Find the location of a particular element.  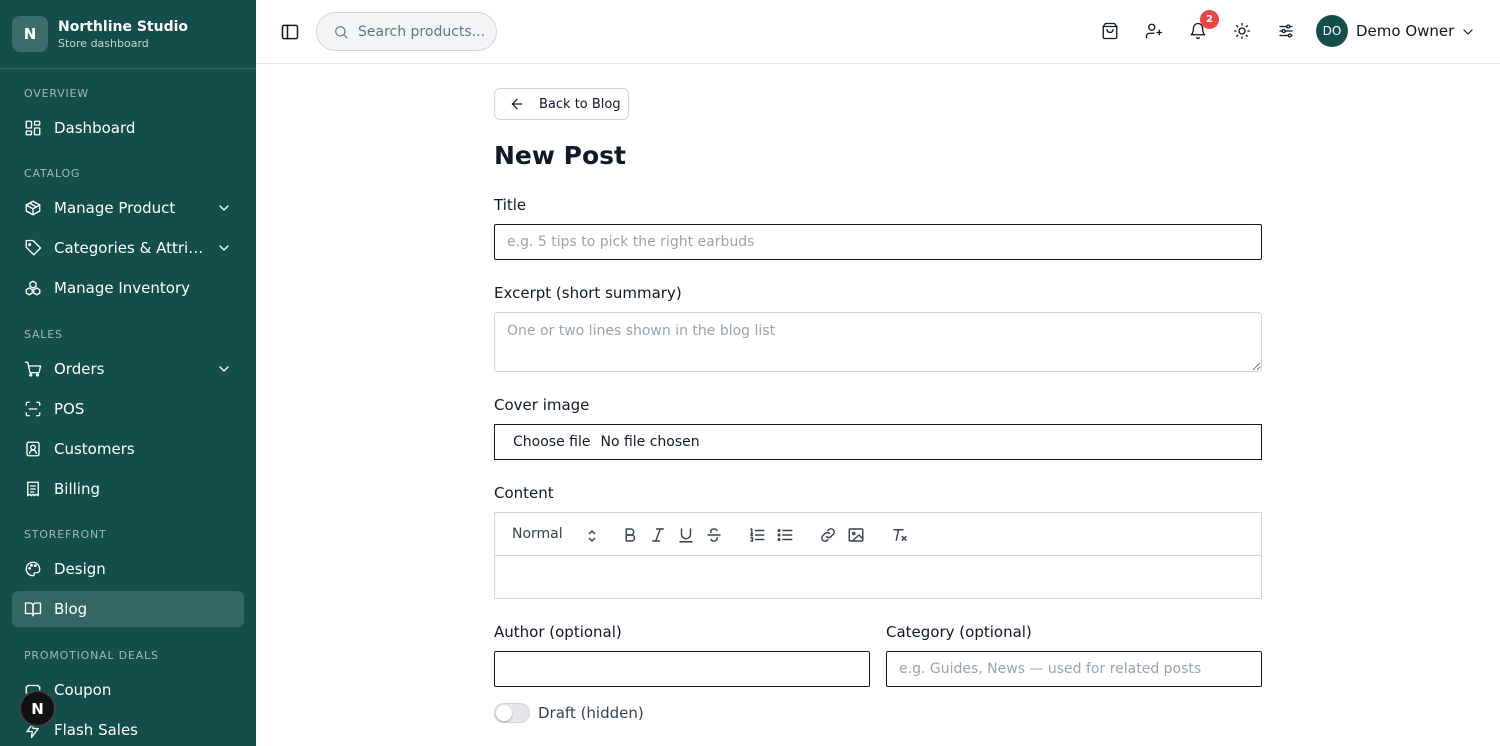

sidebar-item-orders: Orders is located at coordinates (128, 369).